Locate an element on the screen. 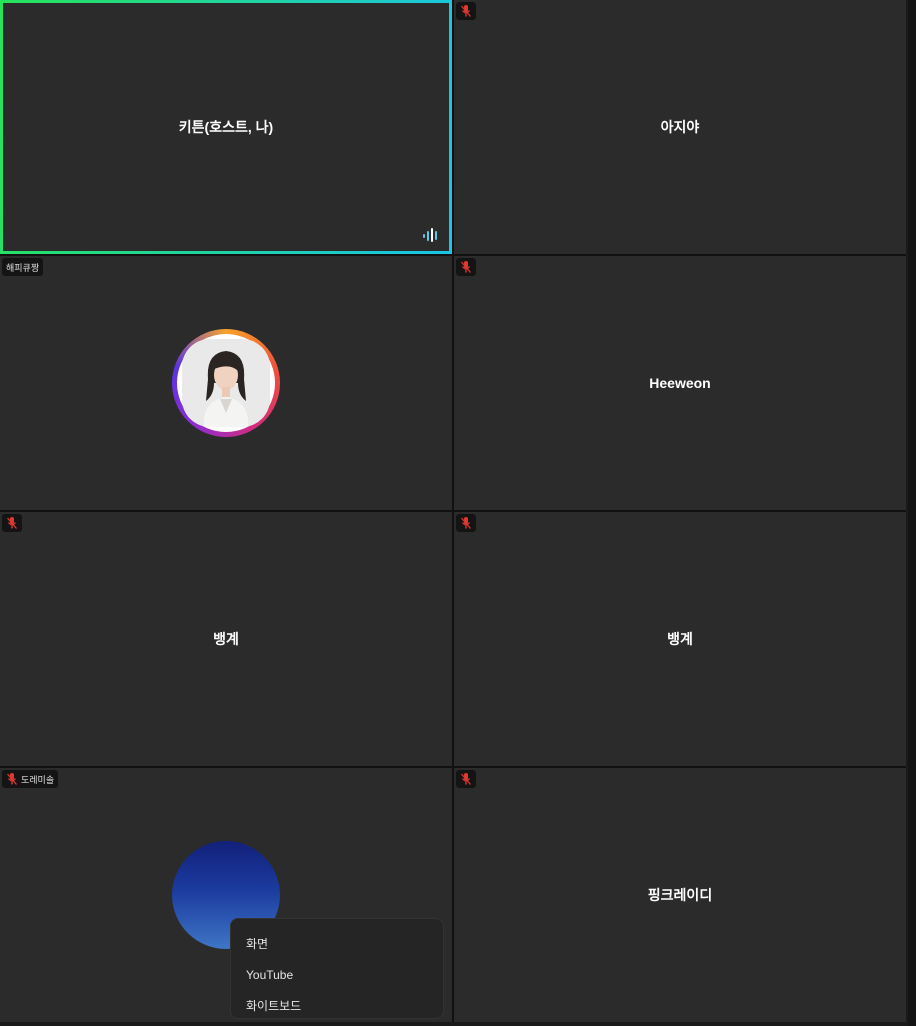 This screenshot has width=916, height=1026. participant-name: Heeweon is located at coordinates (680, 383).